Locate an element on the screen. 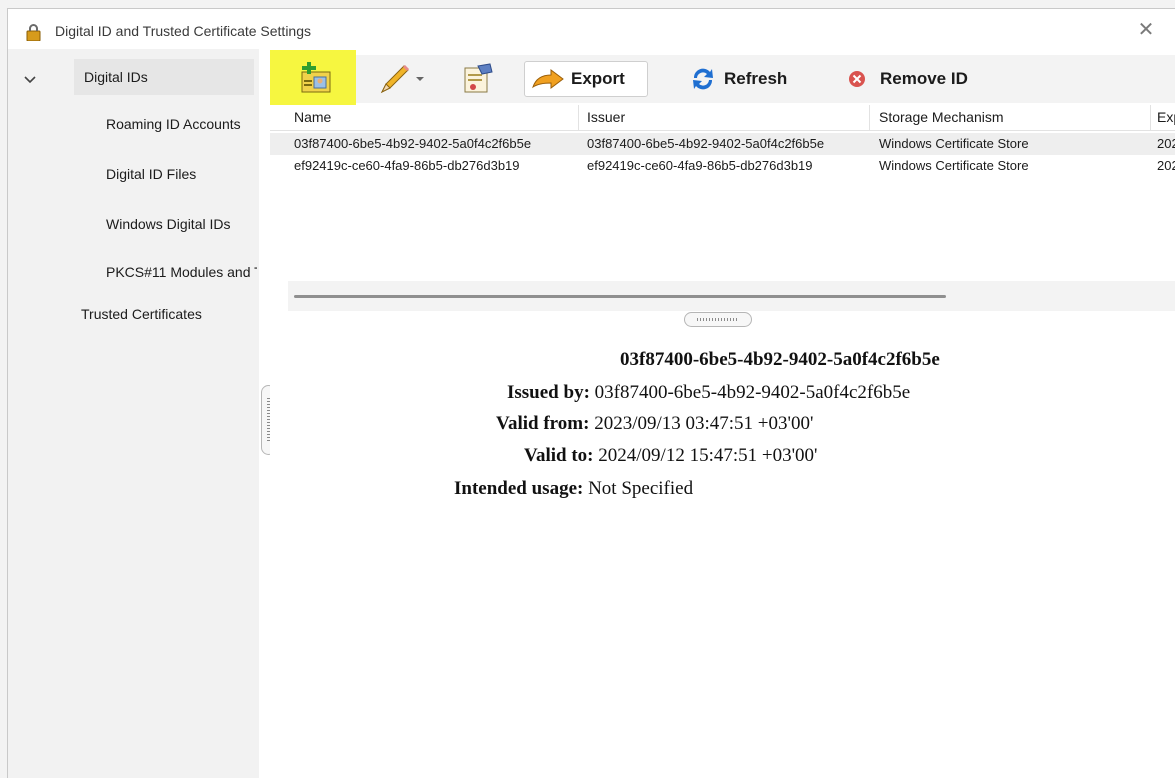 The image size is (1175, 778). remove-id-label: Remove ID is located at coordinates (924, 78).